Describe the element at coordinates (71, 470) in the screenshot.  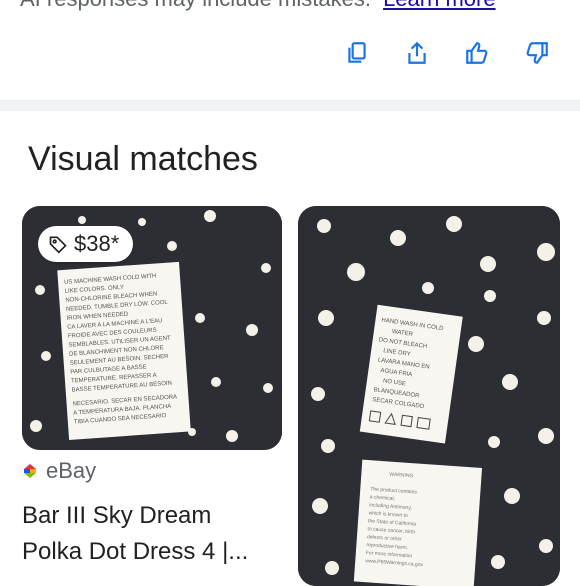
I see `source-name: eBay` at that location.